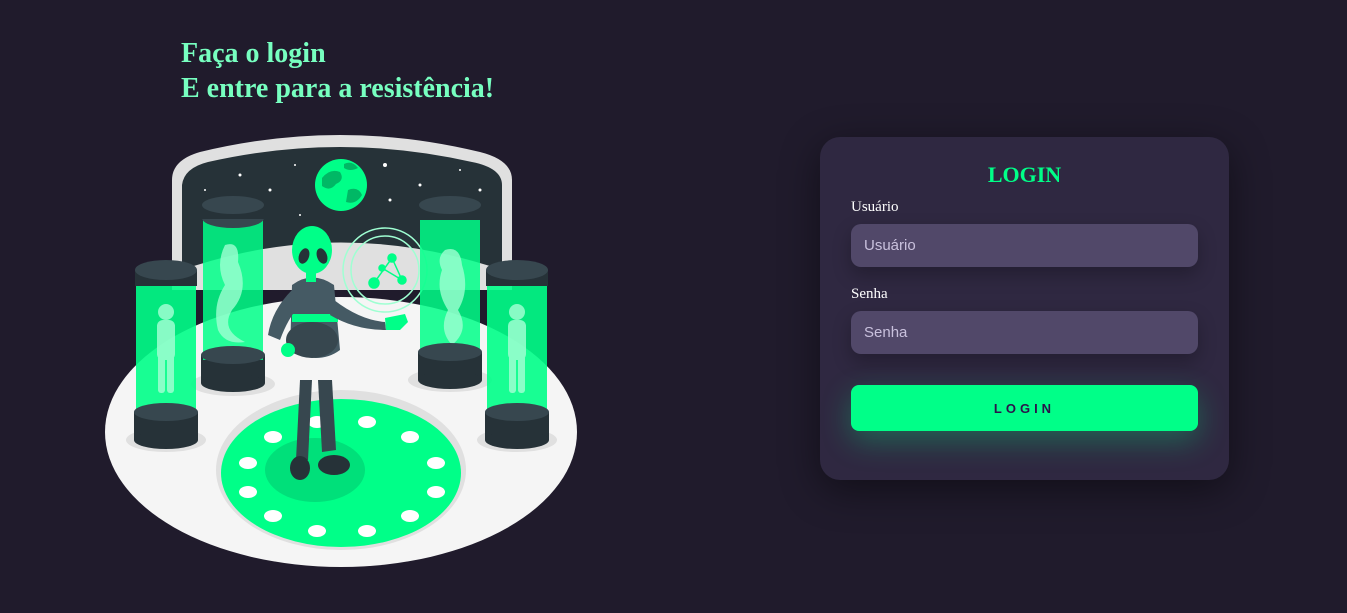  Describe the element at coordinates (1024, 332) in the screenshot. I see `password-input` at that location.